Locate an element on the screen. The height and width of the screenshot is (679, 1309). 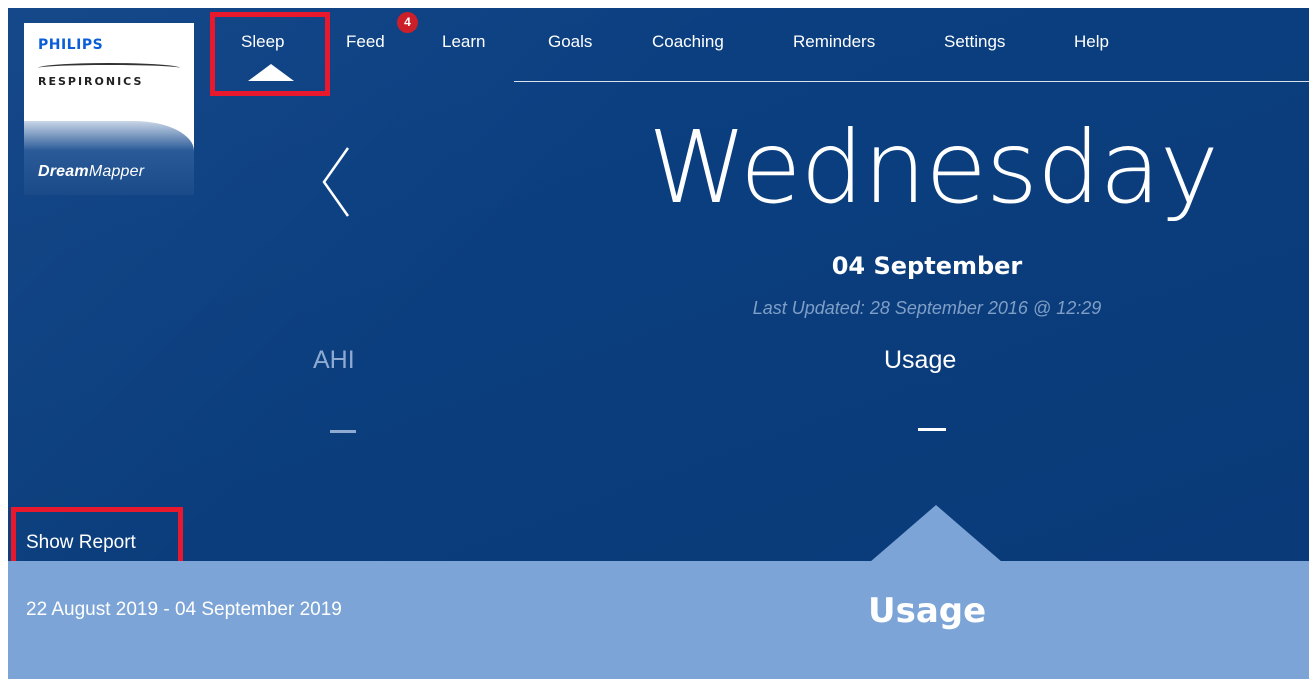
usage-metric-label: Usage is located at coordinates (920, 360).